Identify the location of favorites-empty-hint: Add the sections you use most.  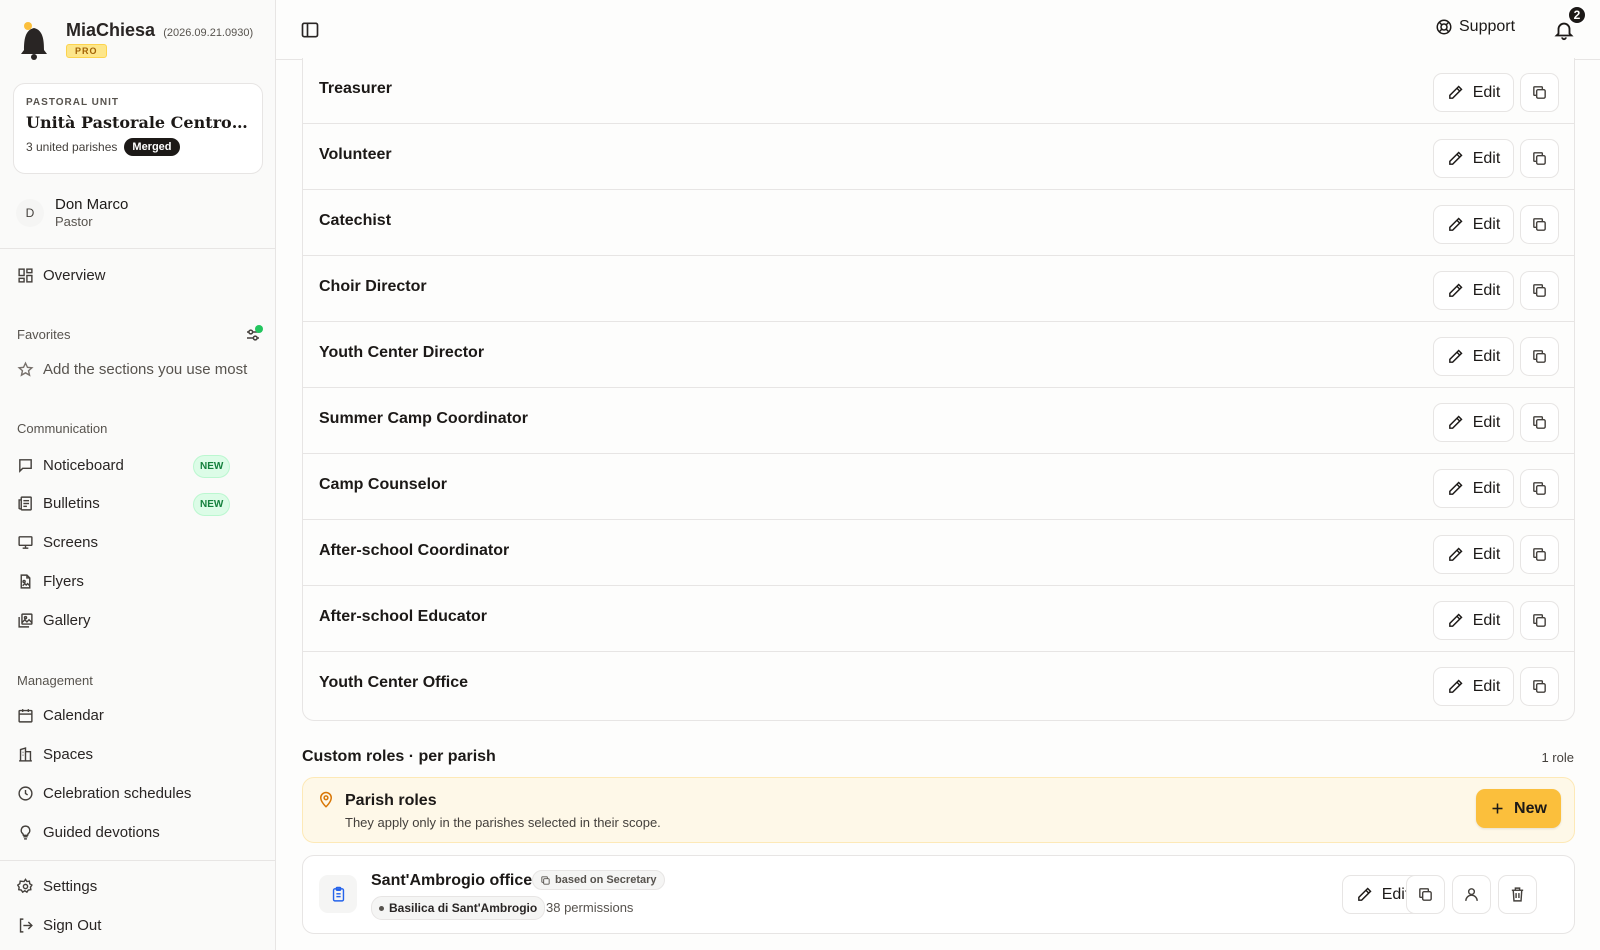
(140, 369).